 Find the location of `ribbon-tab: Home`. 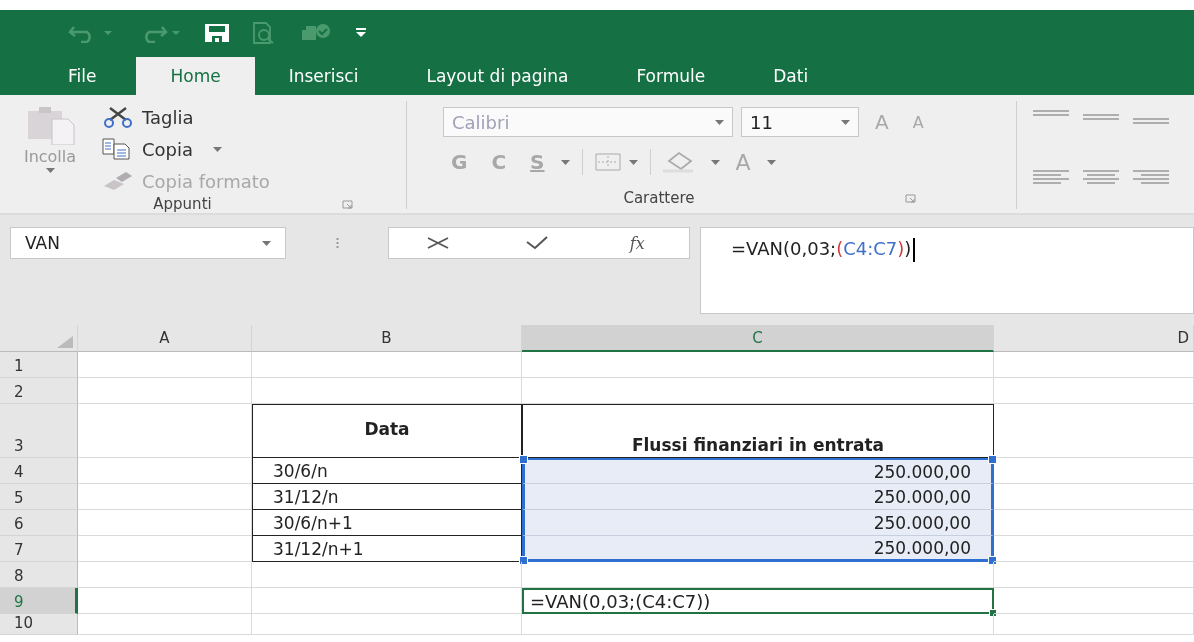

ribbon-tab: Home is located at coordinates (195, 76).